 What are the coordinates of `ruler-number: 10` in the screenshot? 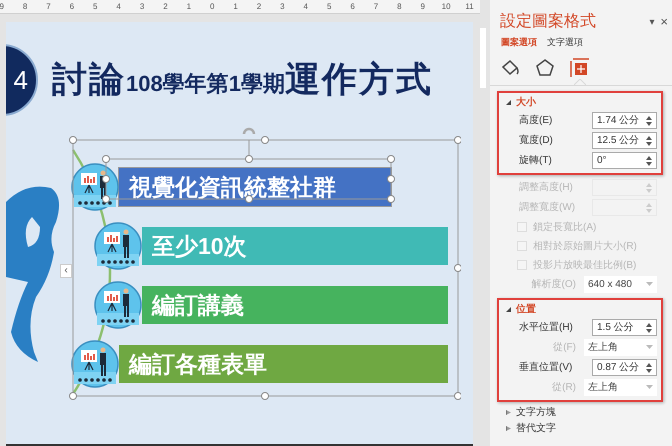 It's located at (446, 6).